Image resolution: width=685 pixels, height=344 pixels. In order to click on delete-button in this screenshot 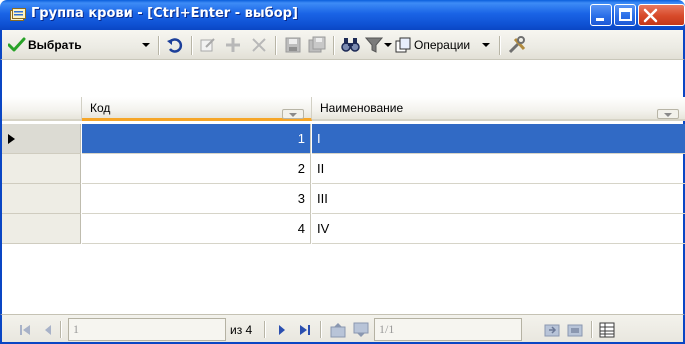, I will do `click(259, 45)`.